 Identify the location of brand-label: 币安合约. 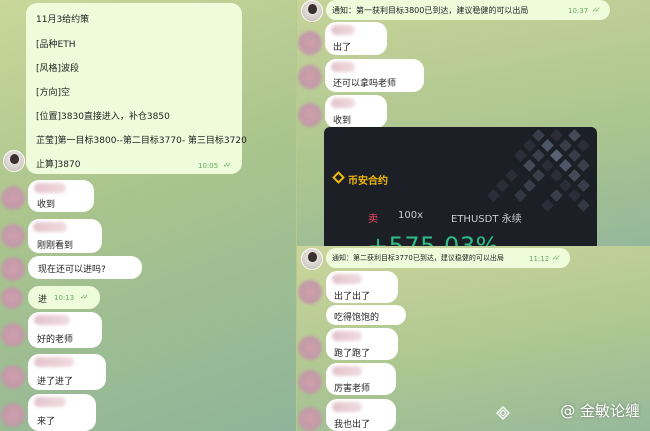
(368, 181).